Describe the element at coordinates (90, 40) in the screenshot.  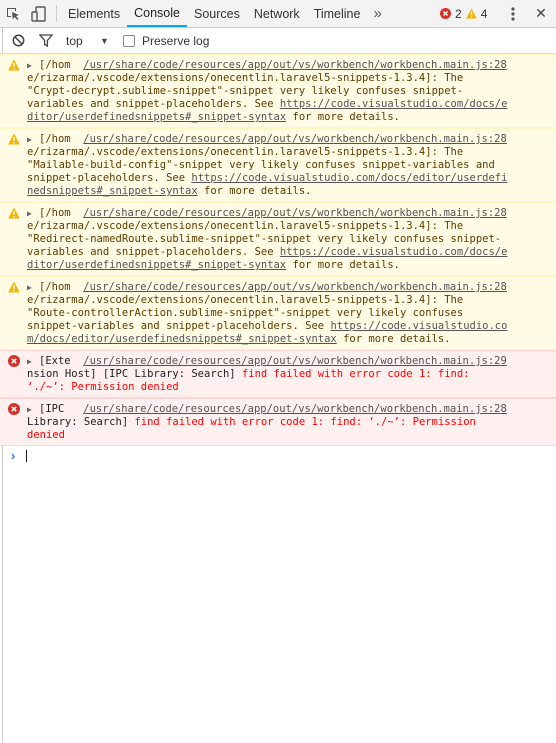
I see `context-selector: top ▼` at that location.